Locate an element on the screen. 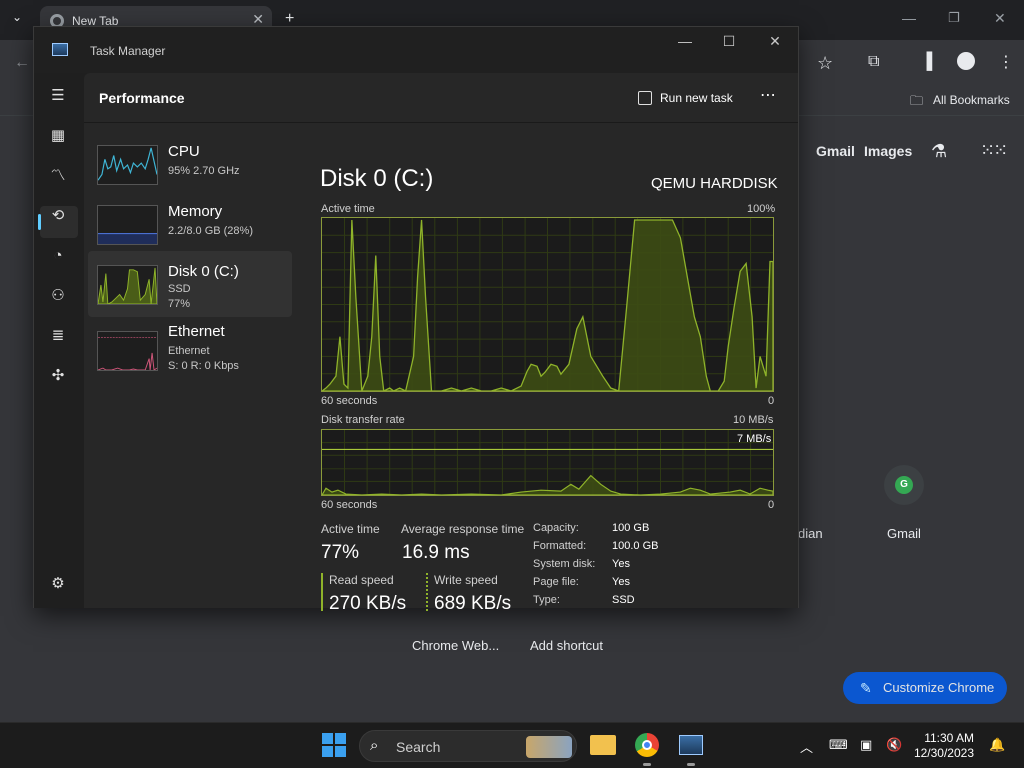 This screenshot has height=768, width=1024. windows-start-icon is located at coordinates (334, 745).